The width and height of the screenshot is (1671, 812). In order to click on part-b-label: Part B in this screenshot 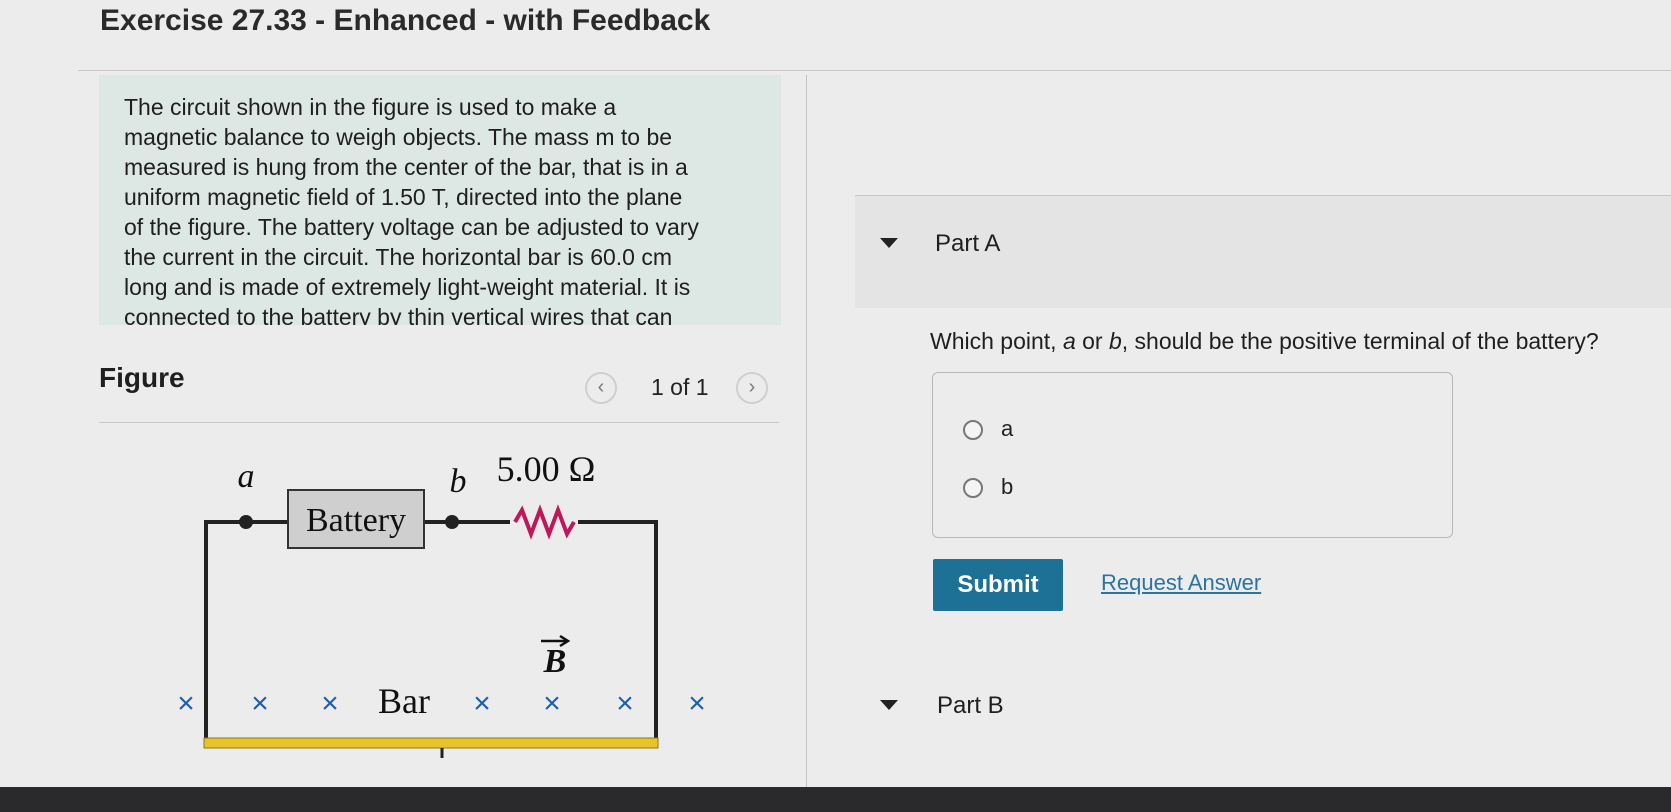, I will do `click(970, 706)`.